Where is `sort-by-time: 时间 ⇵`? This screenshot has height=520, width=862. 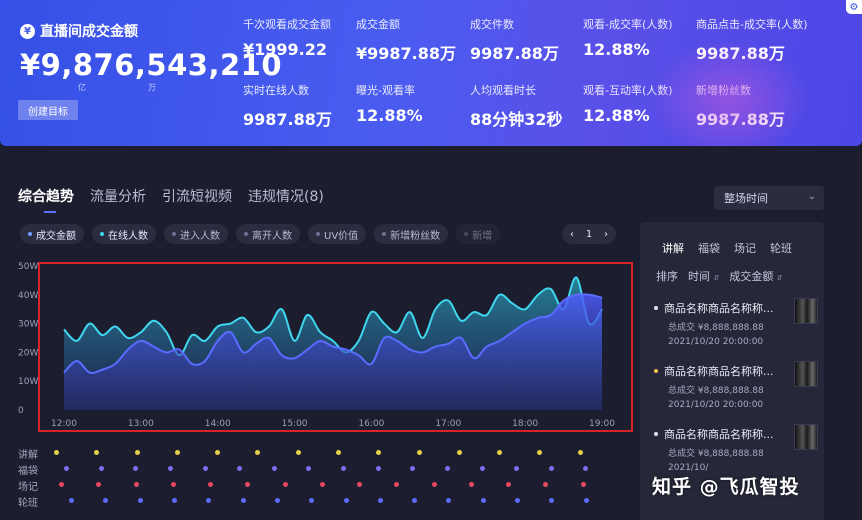 sort-by-time: 时间 ⇵ is located at coordinates (703, 276).